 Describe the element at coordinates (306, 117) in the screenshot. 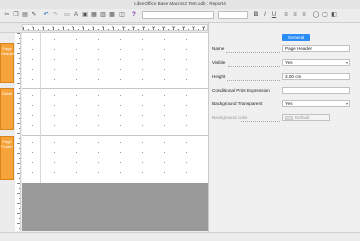

I see `background-color-select: Default` at that location.